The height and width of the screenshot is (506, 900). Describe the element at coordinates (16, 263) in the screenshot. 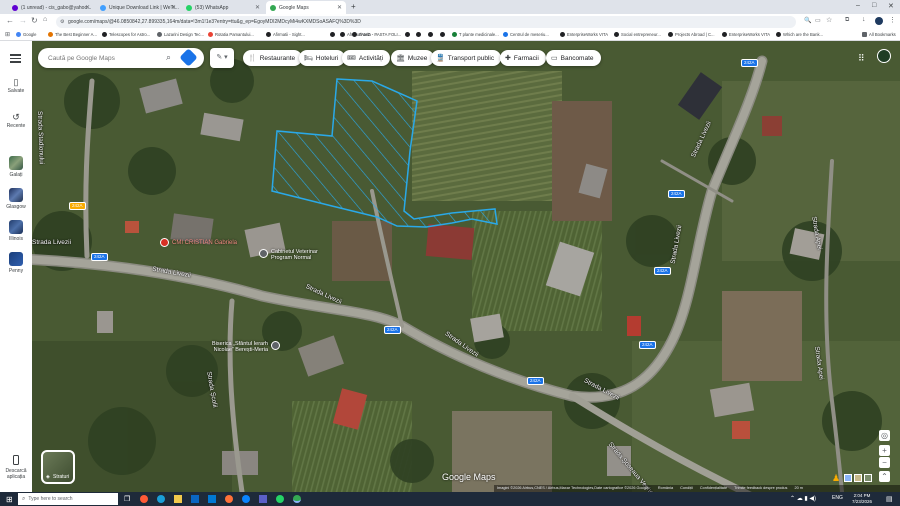

I see `rail-recent-penny: Penny` at that location.